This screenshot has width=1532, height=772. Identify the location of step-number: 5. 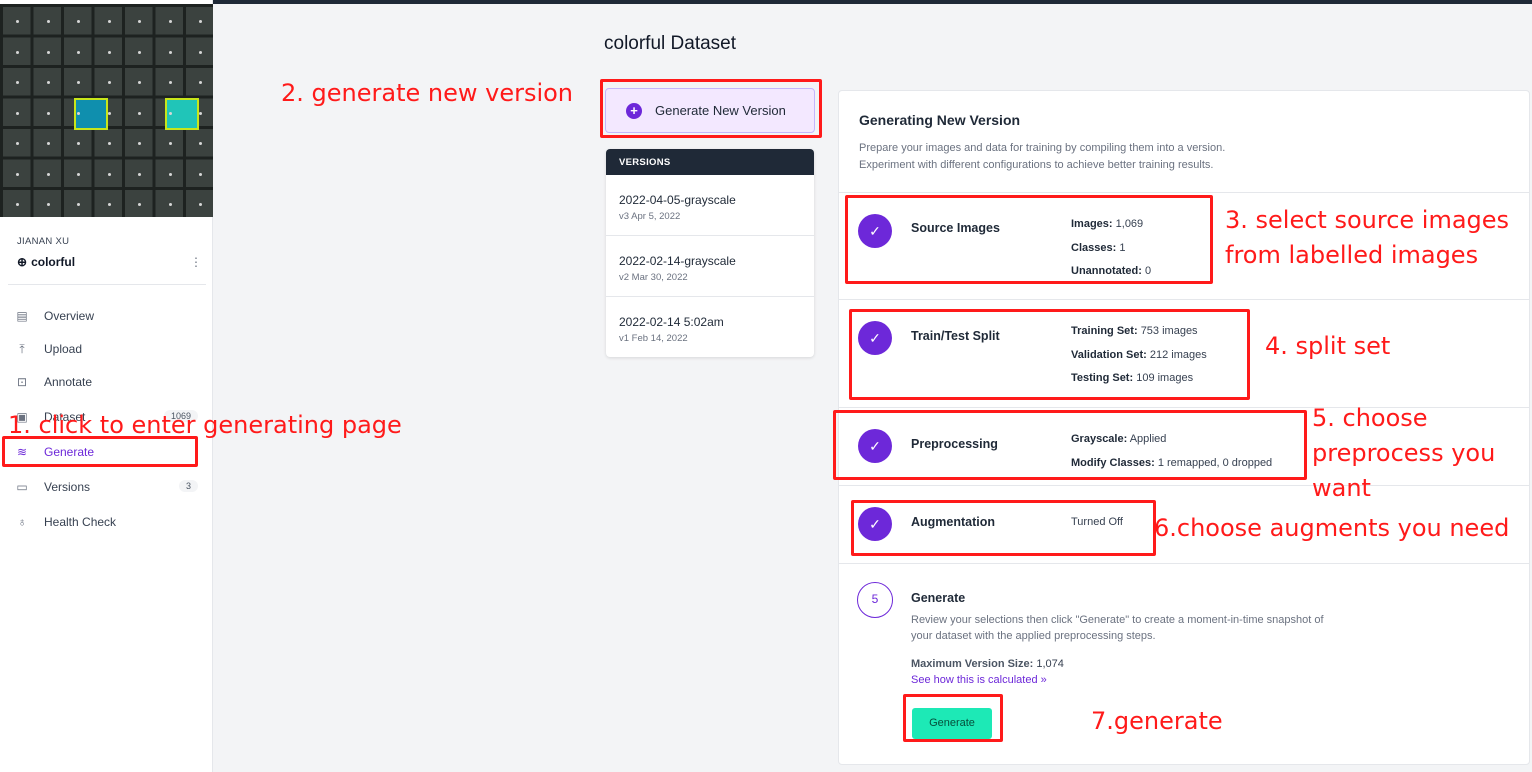
(875, 600).